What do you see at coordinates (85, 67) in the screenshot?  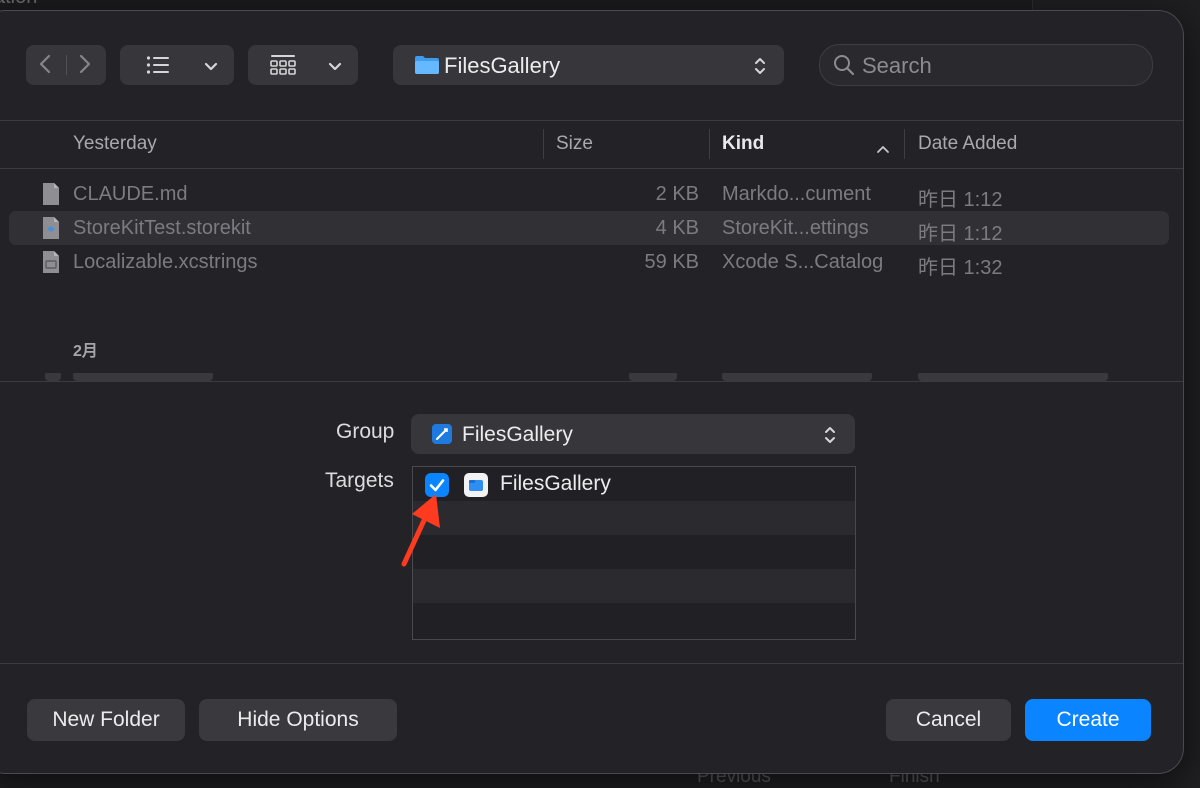 I see `forward-chevron-icon` at bounding box center [85, 67].